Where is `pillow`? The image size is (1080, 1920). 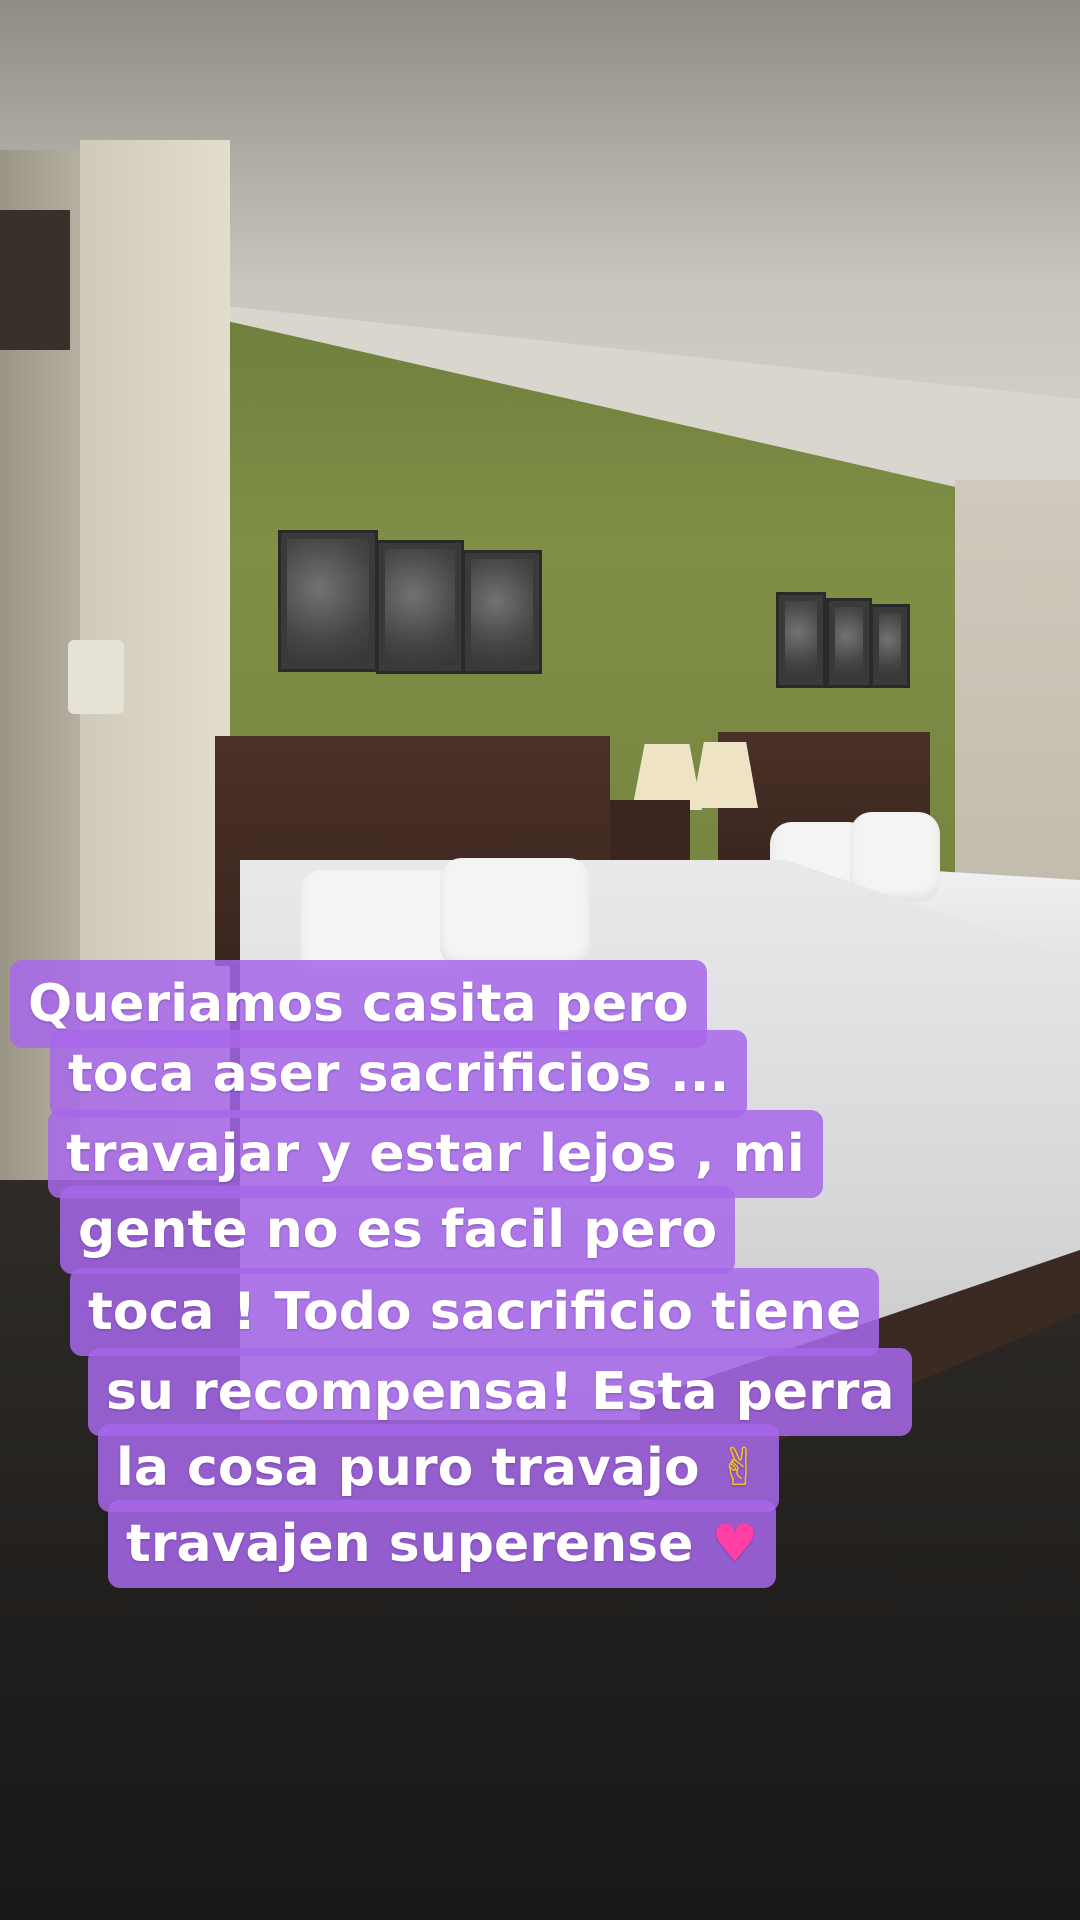
pillow is located at coordinates (515, 913).